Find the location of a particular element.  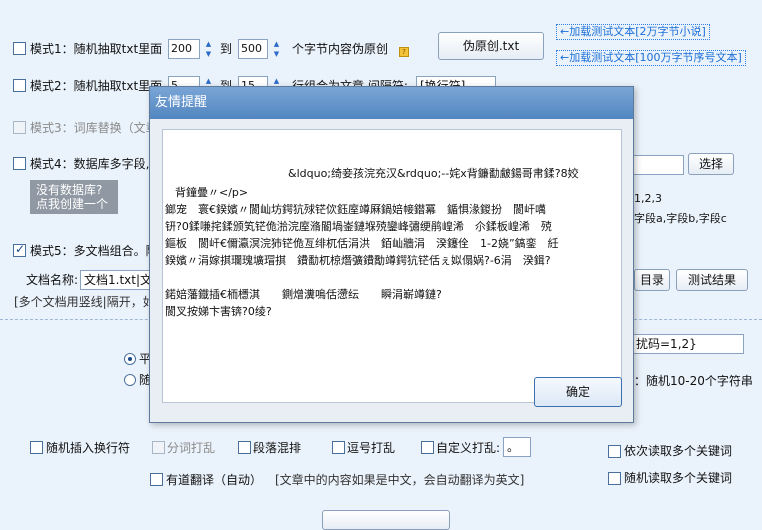

multi-doc-hint: [多个文档用竖线|隔开，如 is located at coordinates (84, 302).